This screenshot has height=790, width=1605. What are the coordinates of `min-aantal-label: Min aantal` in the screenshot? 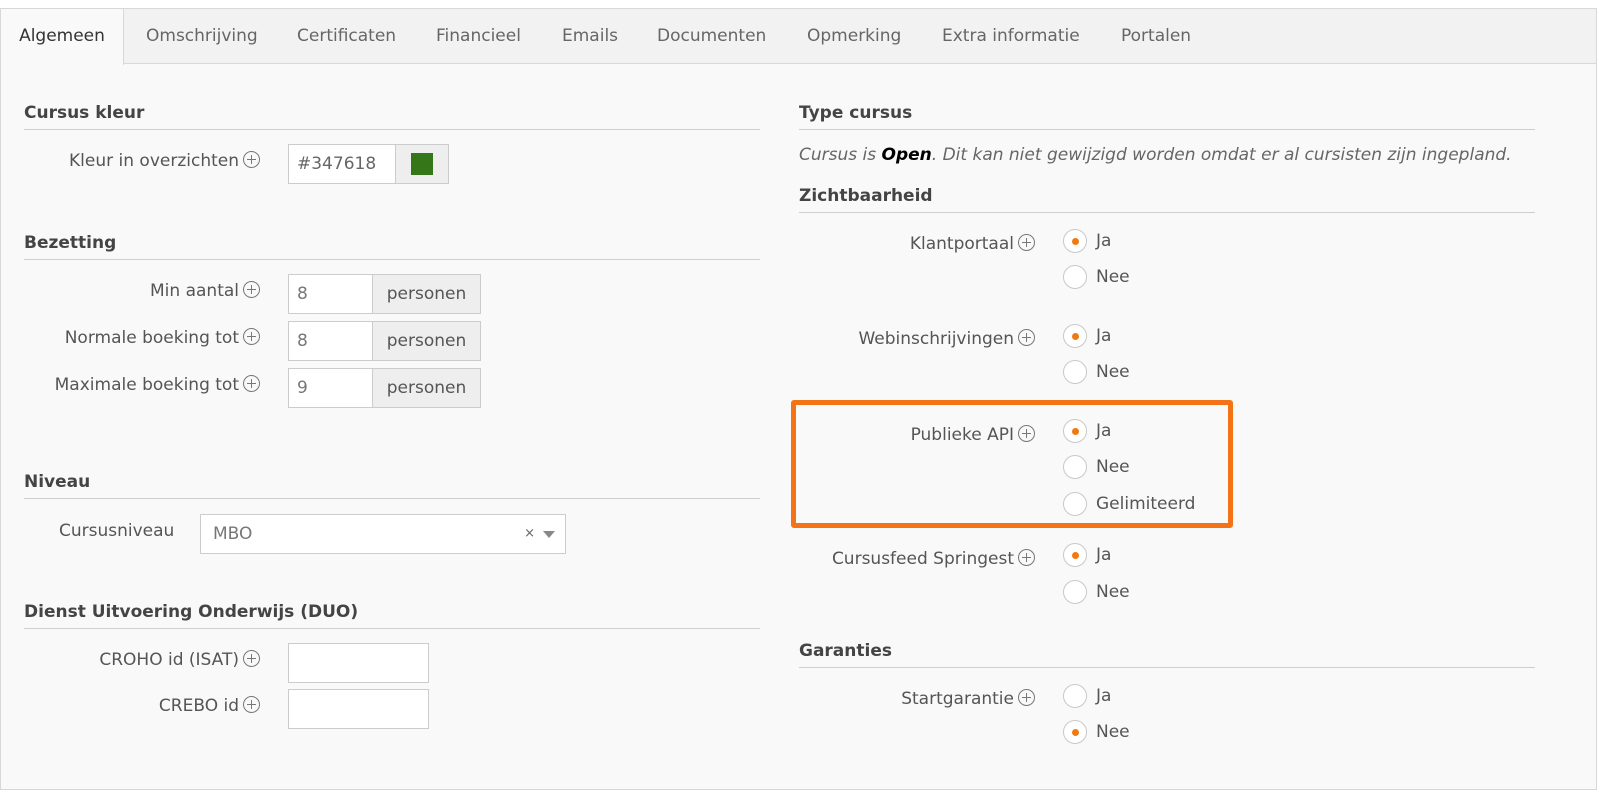 It's located at (205, 291).